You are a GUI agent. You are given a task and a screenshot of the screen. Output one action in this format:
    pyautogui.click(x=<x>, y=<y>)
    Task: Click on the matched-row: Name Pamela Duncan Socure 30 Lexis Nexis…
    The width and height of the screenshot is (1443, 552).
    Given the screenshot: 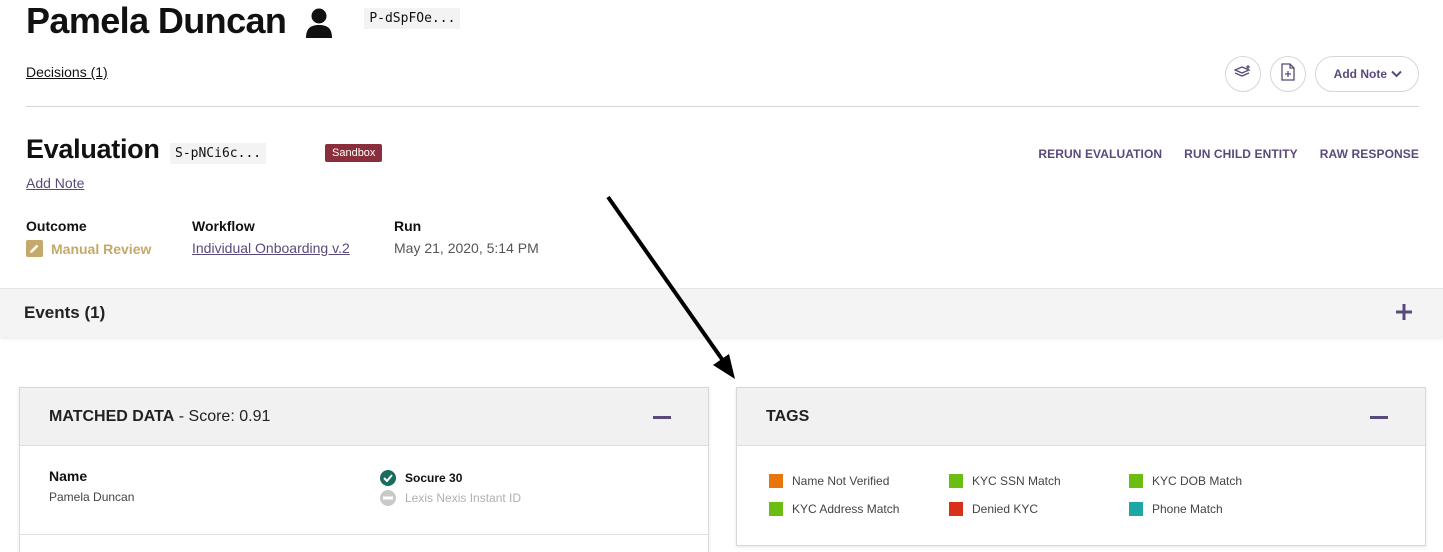 What is the action you would take?
    pyautogui.click(x=369, y=487)
    